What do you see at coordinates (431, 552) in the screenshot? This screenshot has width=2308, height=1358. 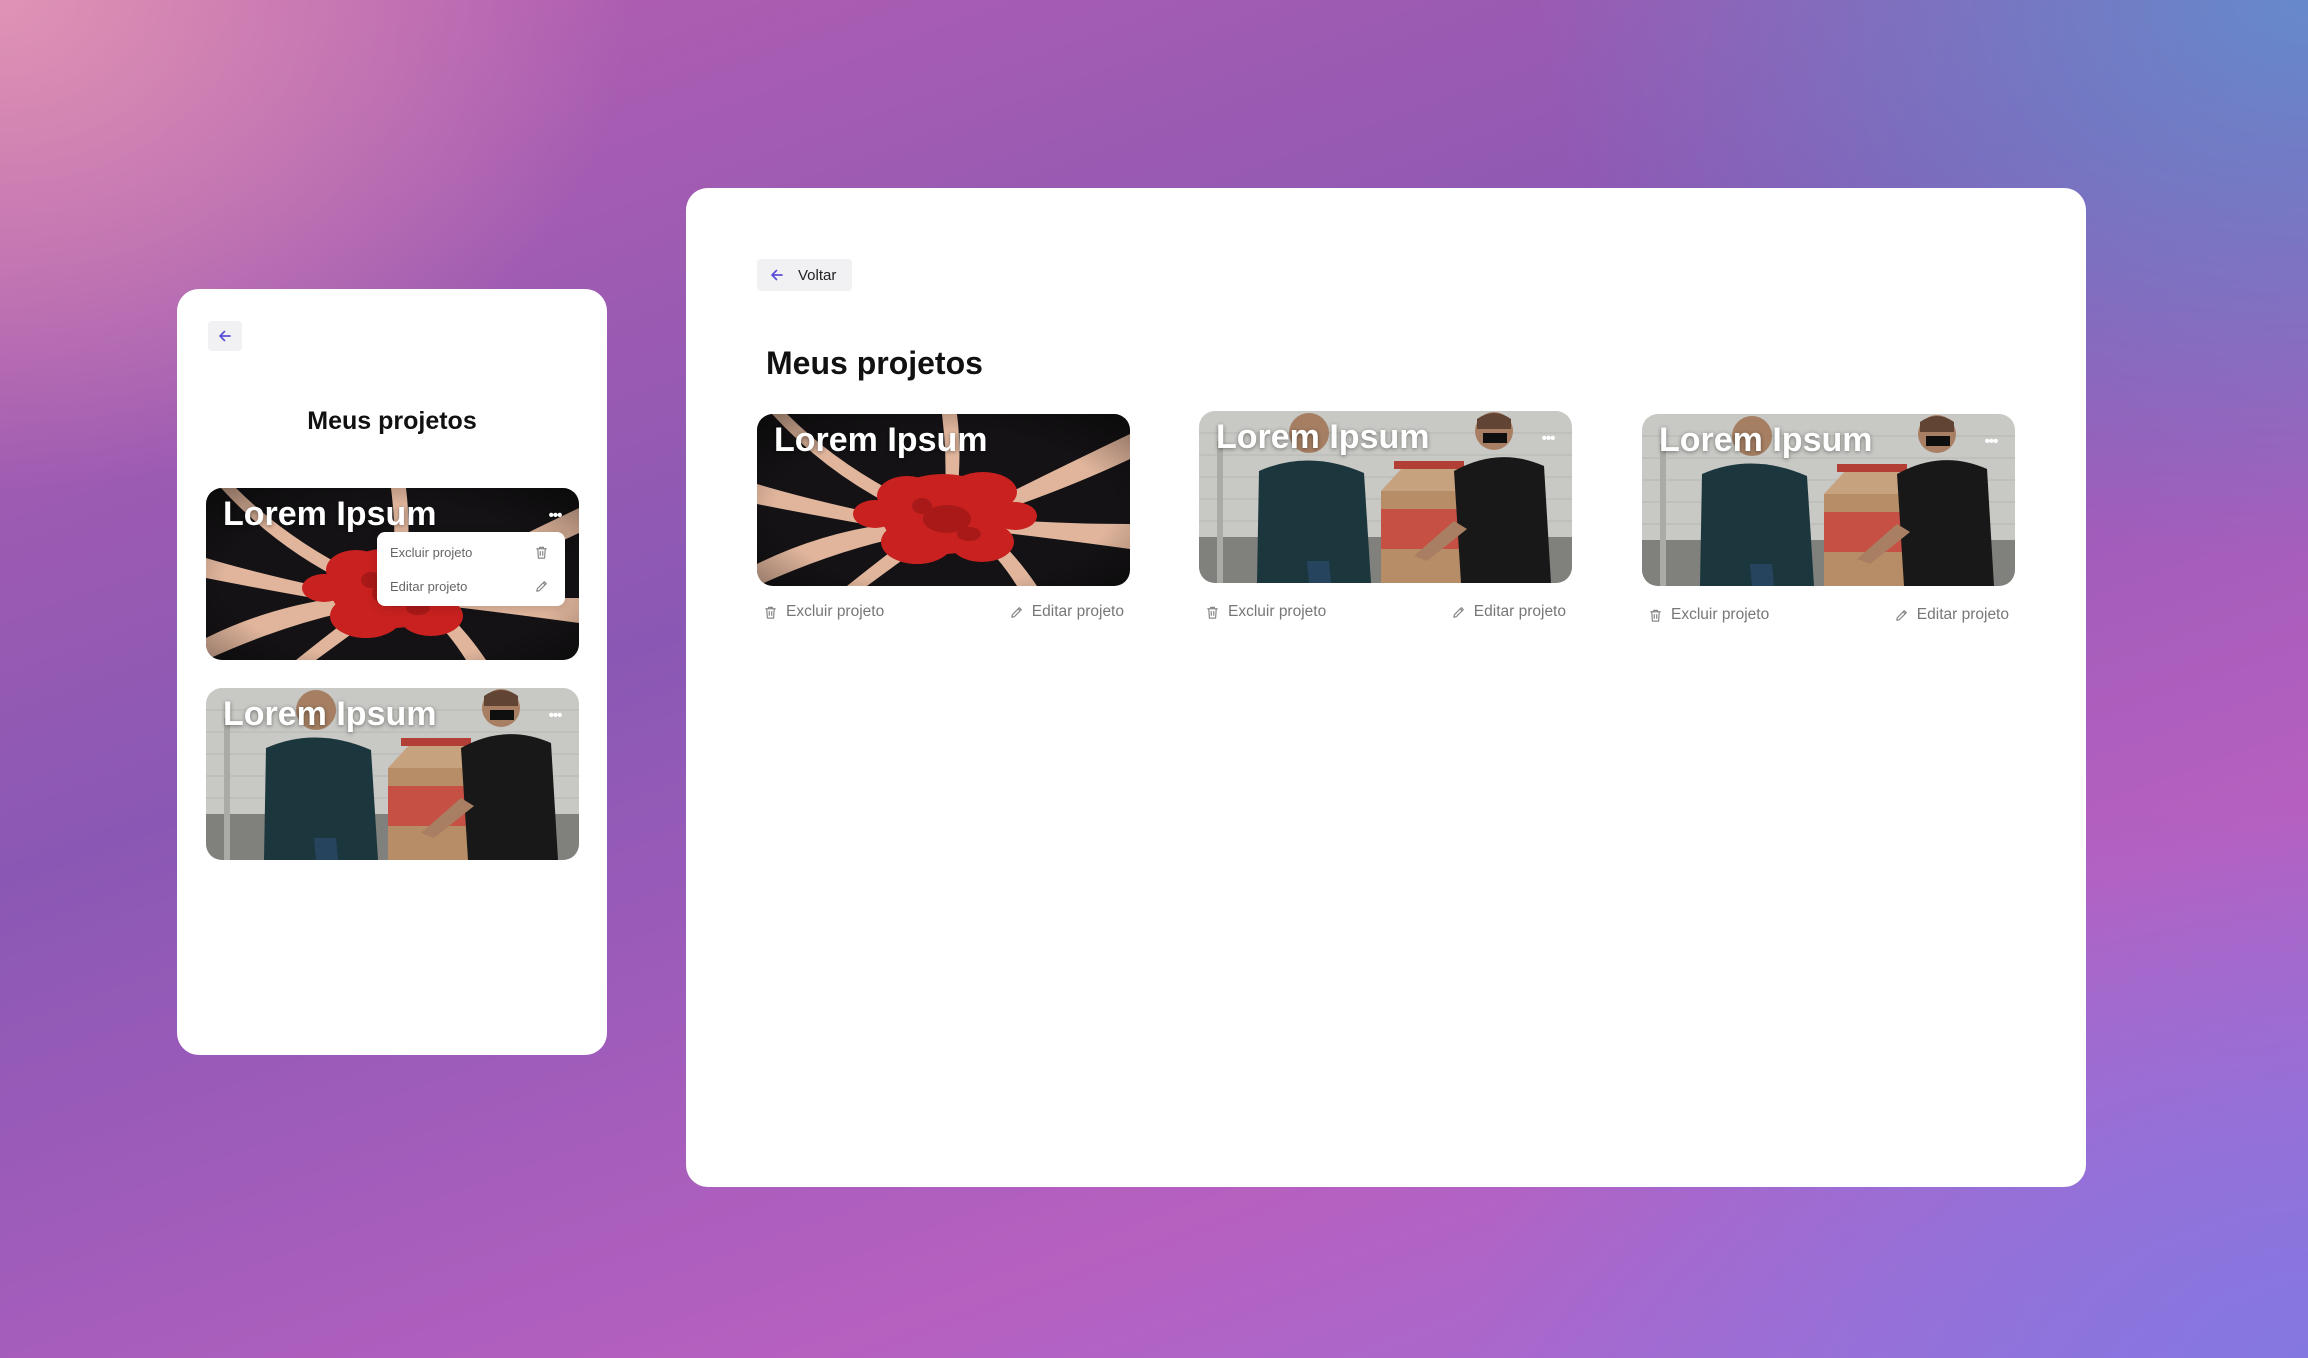 I see `menu-item-label: Excluir projeto` at bounding box center [431, 552].